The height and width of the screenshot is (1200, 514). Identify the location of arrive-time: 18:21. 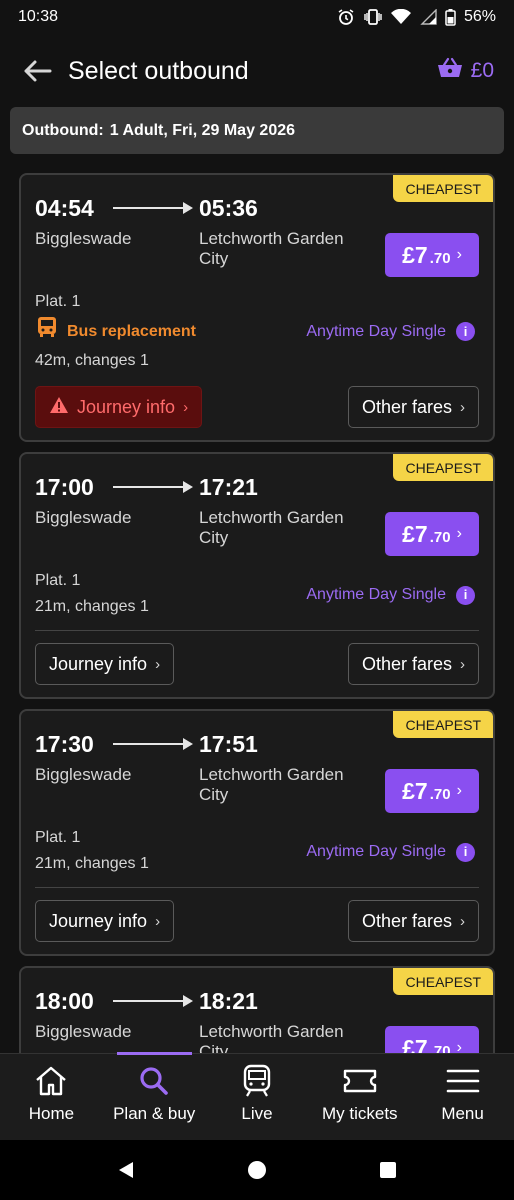
(228, 1000).